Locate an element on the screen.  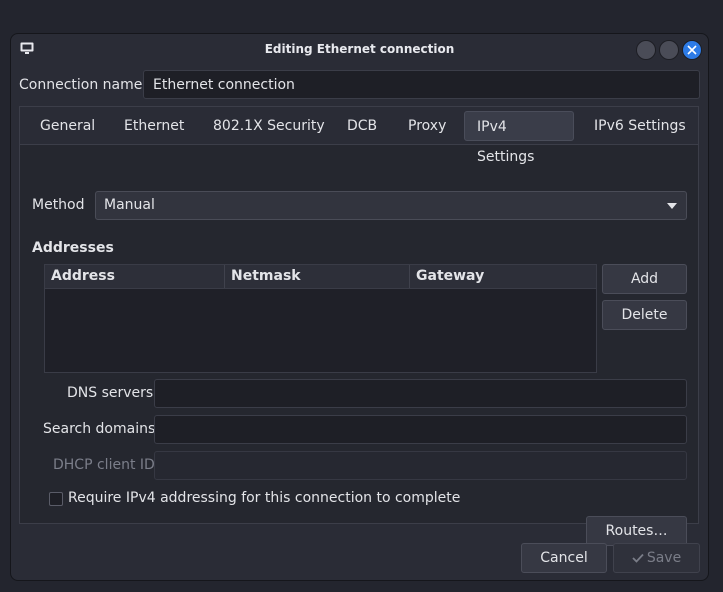
tab-ipv6-settings: IPv6 Settings is located at coordinates (640, 126).